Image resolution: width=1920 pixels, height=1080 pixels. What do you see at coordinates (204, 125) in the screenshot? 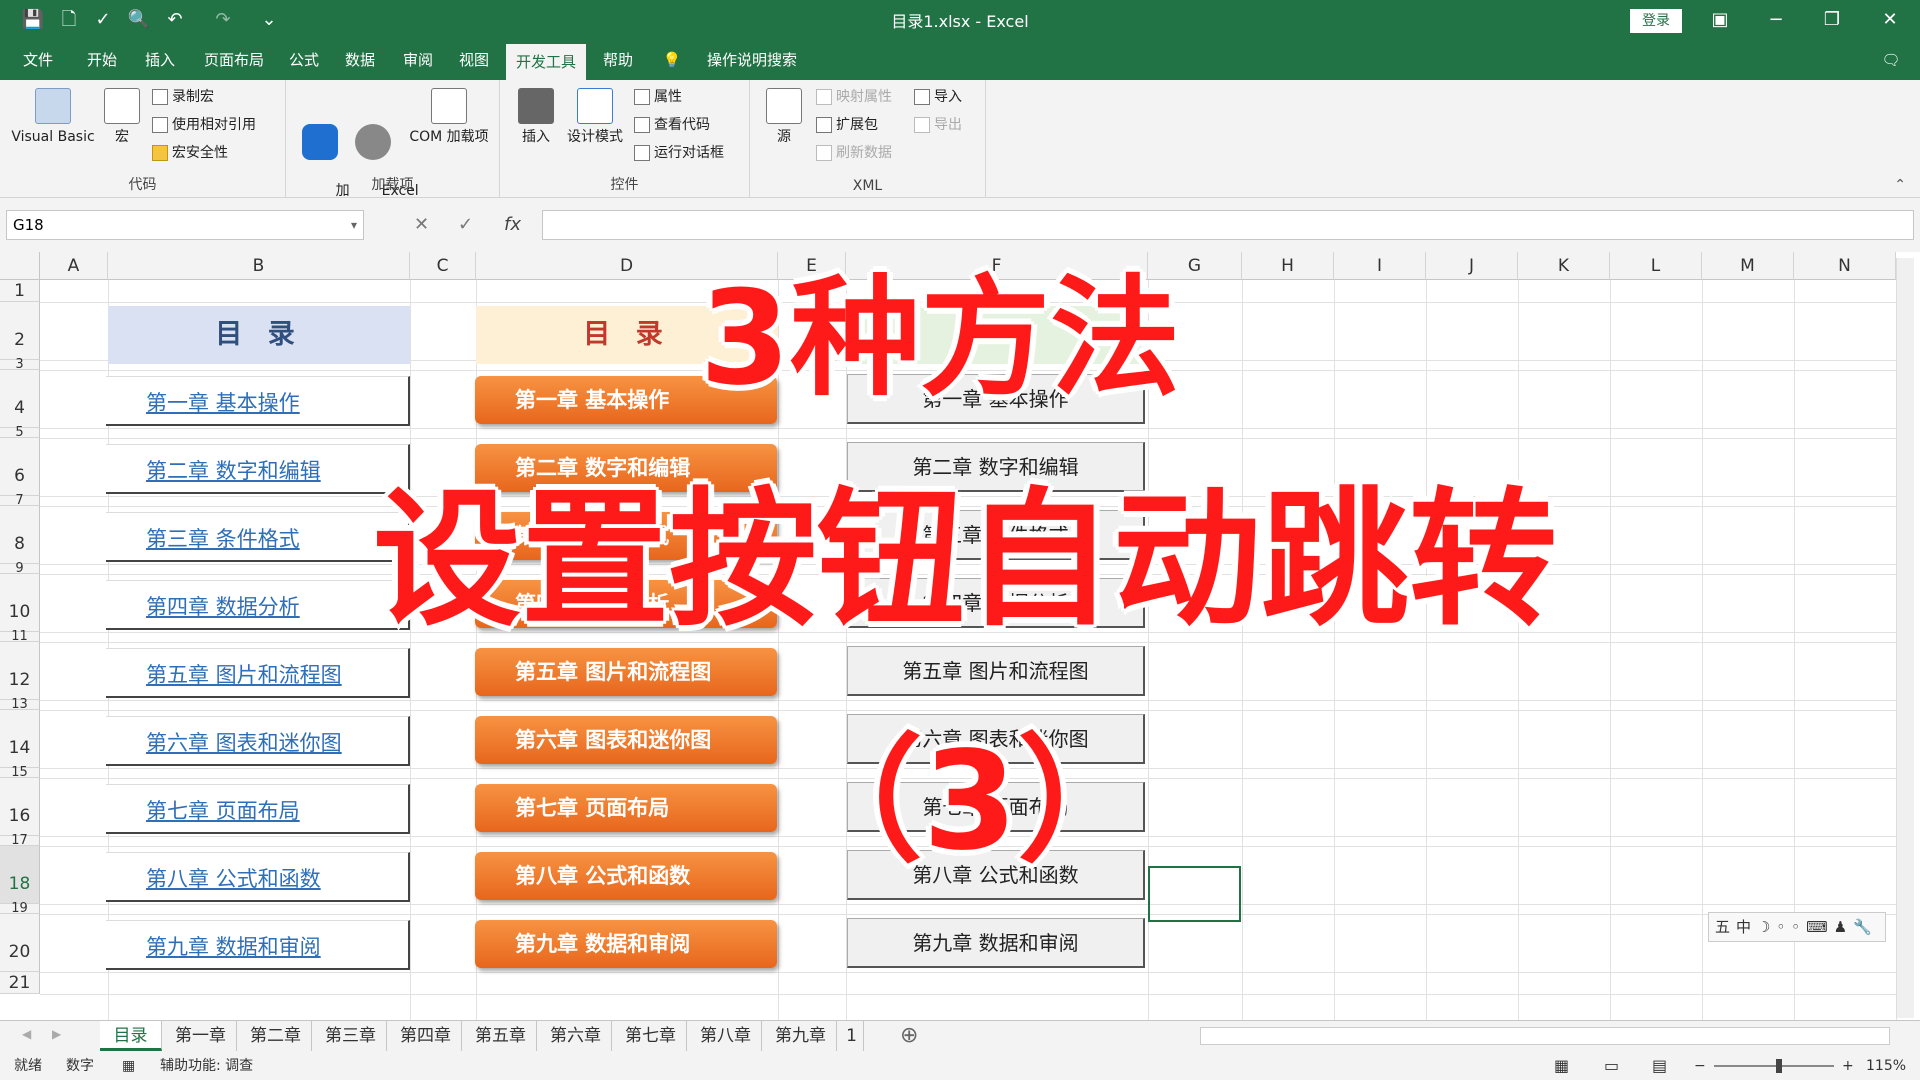
I see `relative-reference-button: 使用相对引用` at bounding box center [204, 125].